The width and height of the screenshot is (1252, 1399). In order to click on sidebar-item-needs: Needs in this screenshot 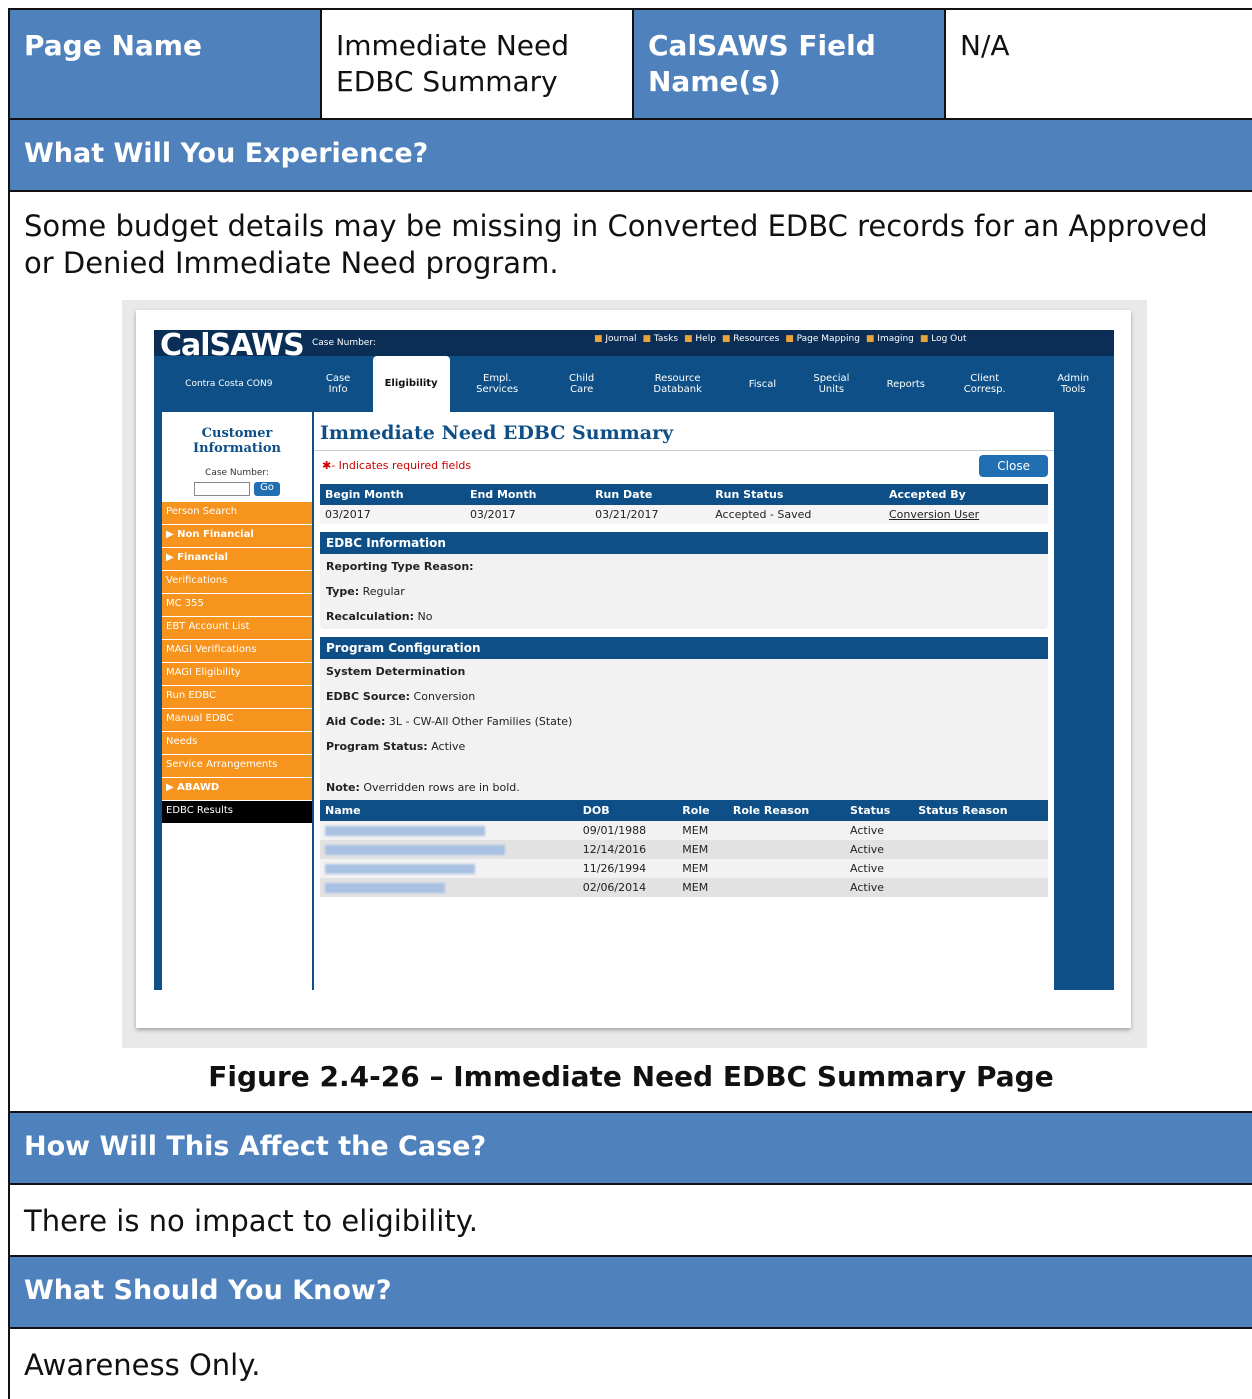, I will do `click(237, 743)`.